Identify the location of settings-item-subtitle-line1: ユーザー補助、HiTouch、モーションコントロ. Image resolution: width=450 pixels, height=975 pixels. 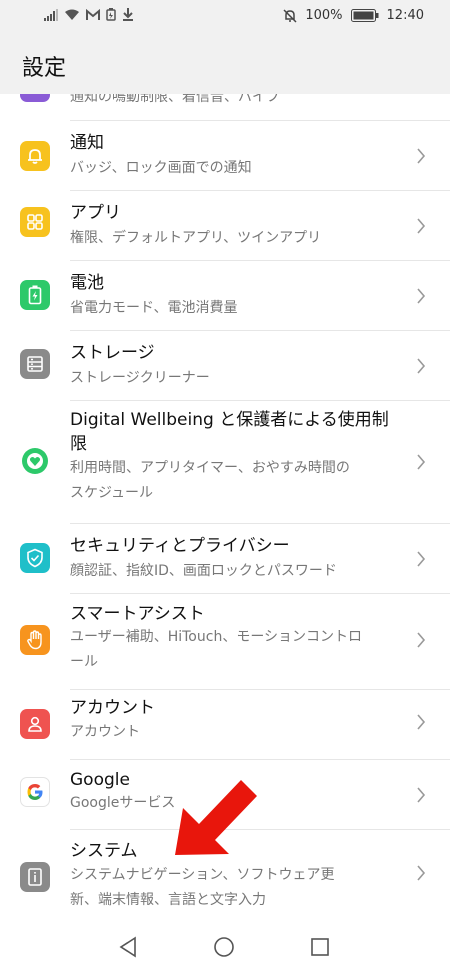
(216, 637).